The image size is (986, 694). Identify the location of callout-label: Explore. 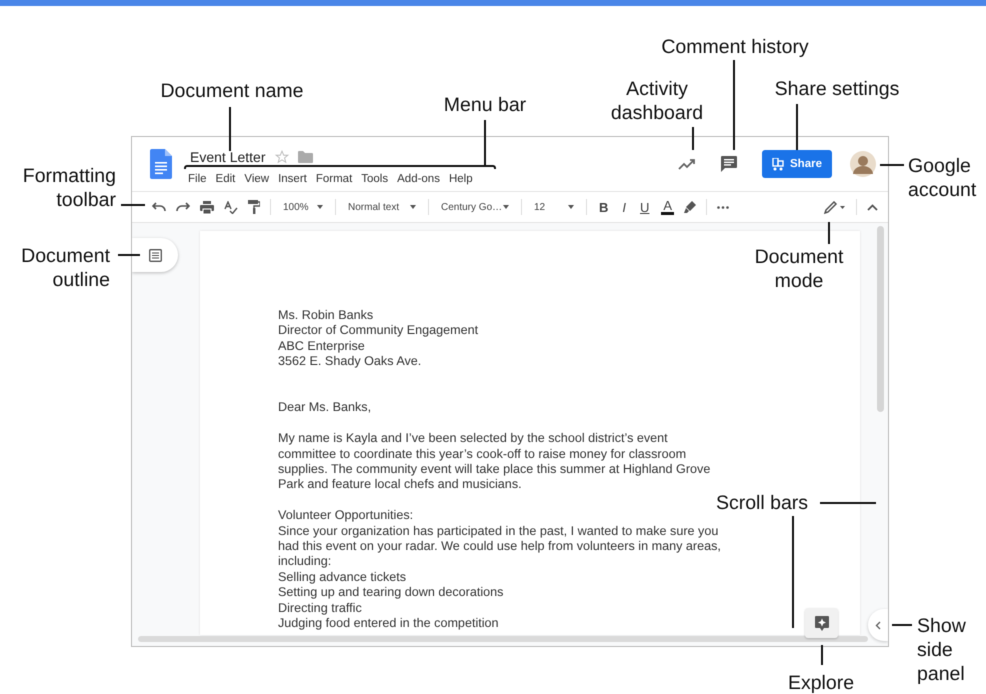
(821, 682).